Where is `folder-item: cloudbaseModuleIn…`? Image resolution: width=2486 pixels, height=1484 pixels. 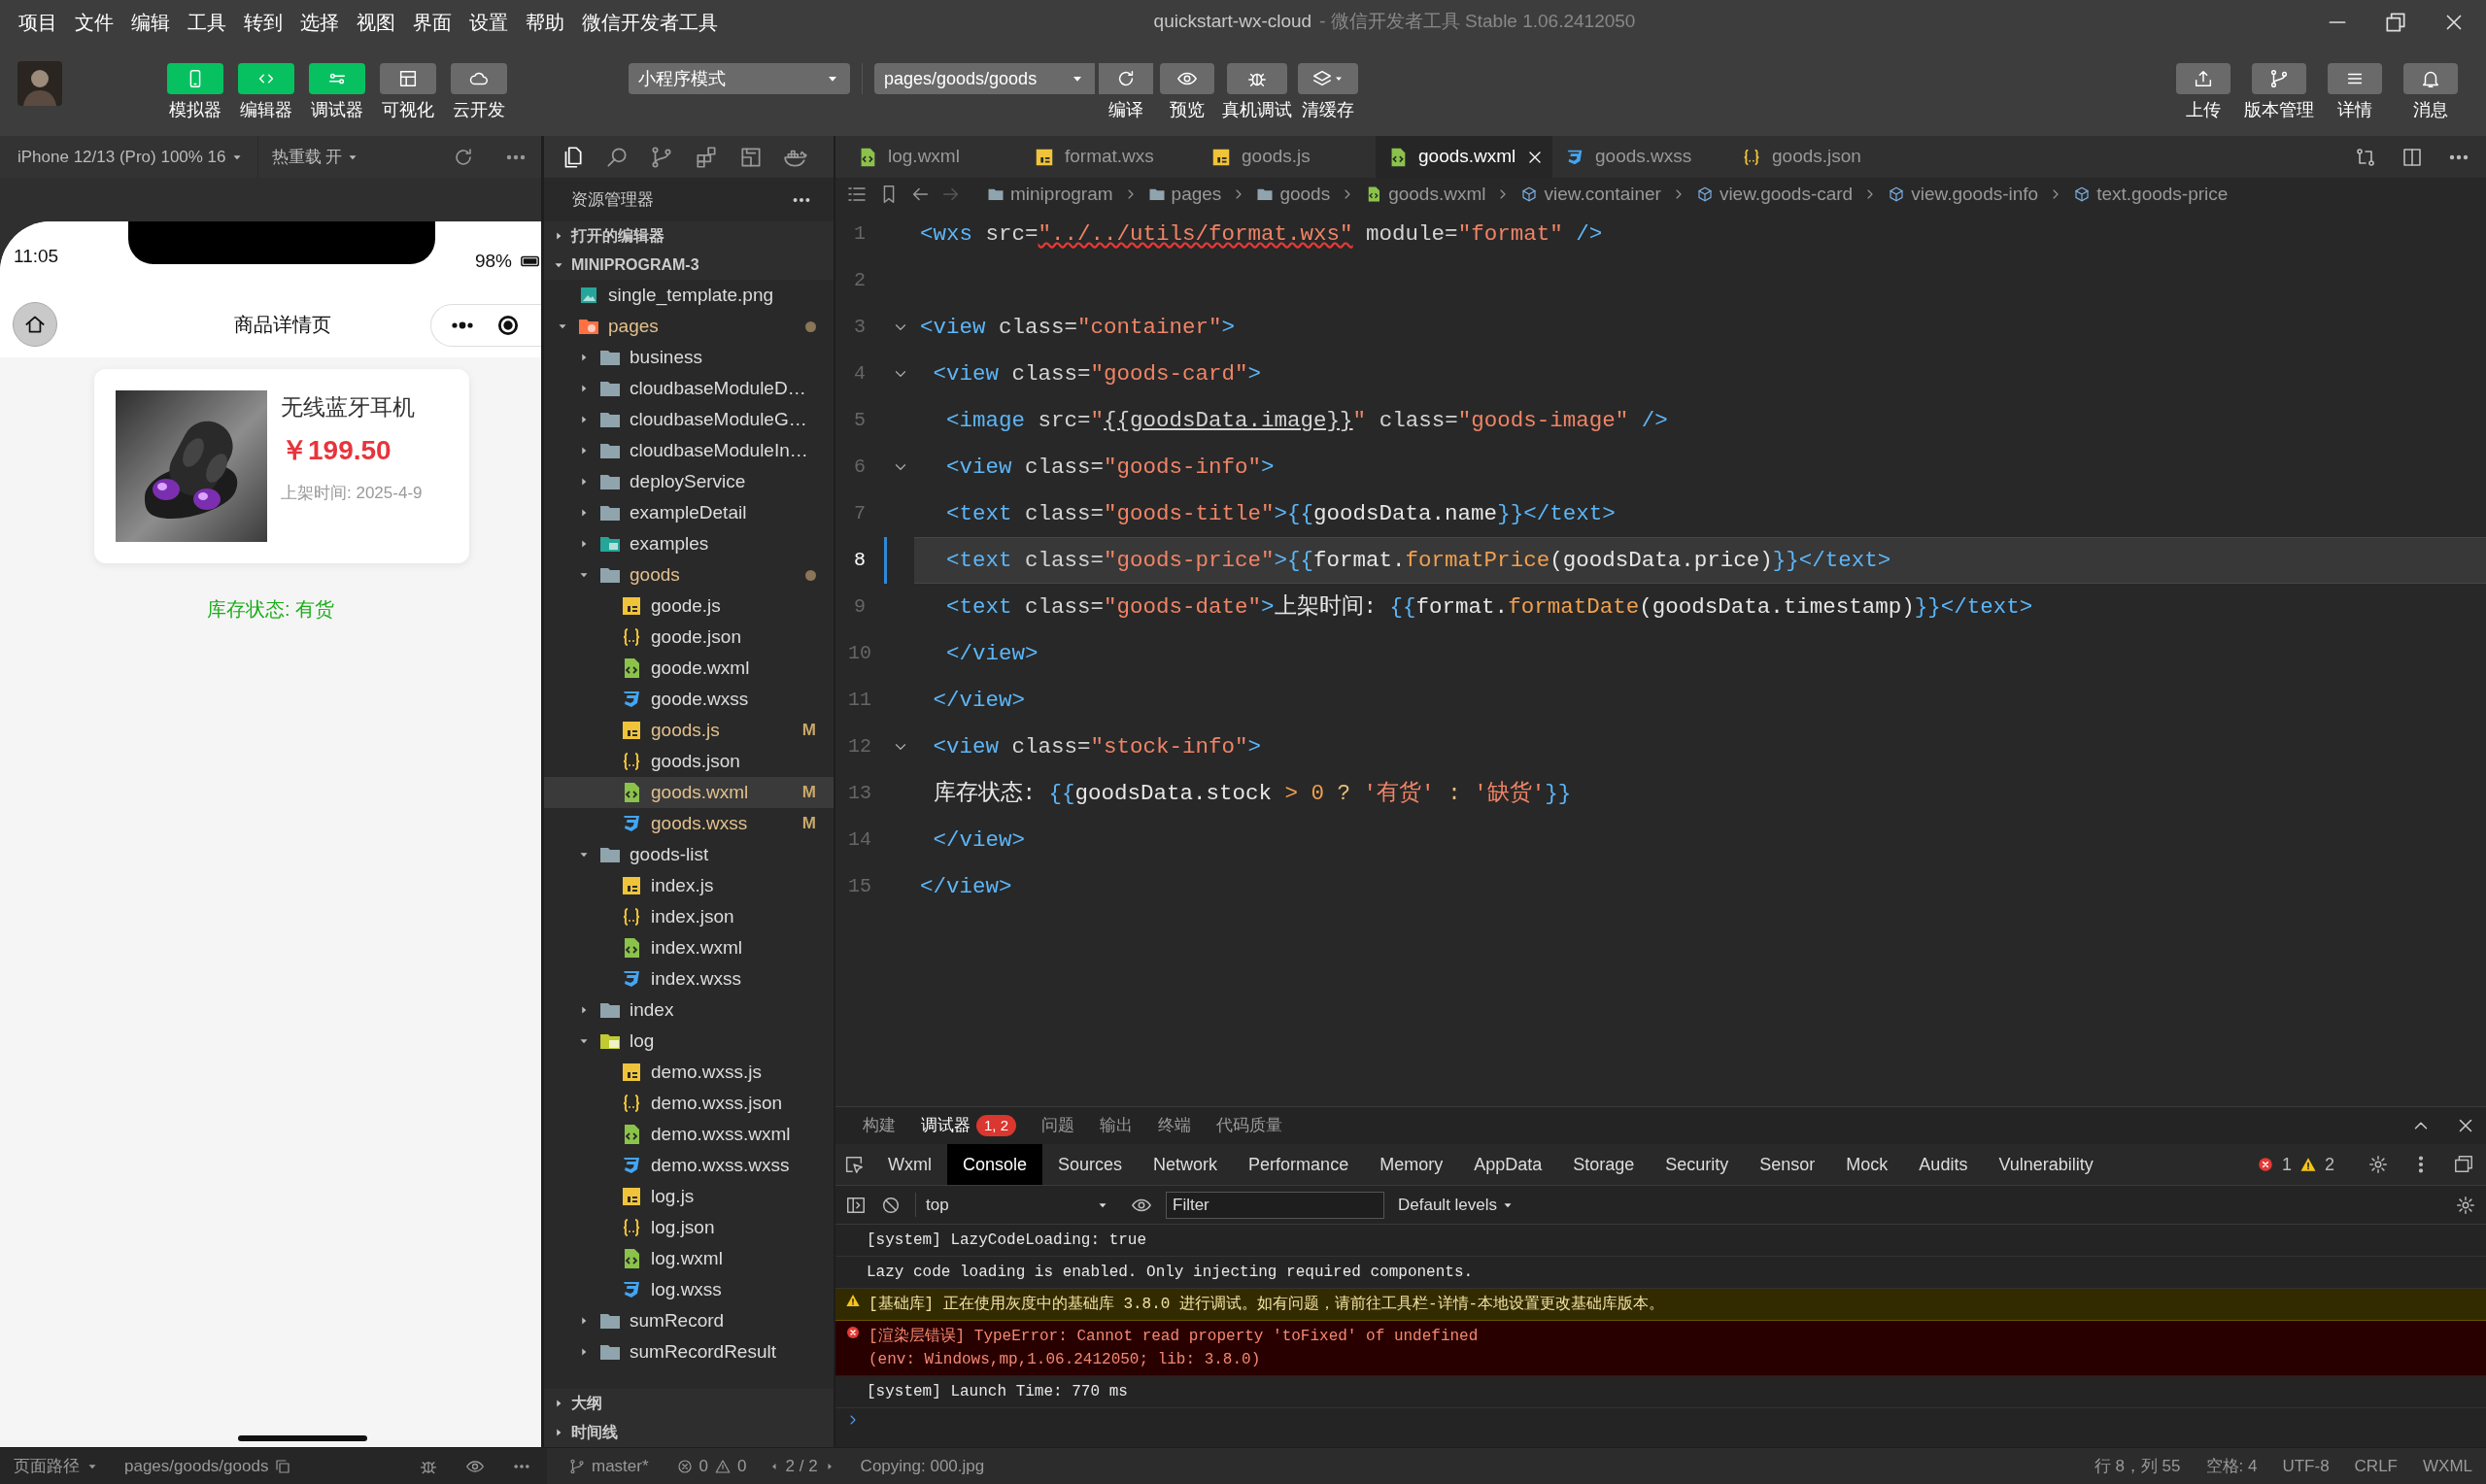
folder-item: cloudbaseModuleIn… is located at coordinates (689, 450).